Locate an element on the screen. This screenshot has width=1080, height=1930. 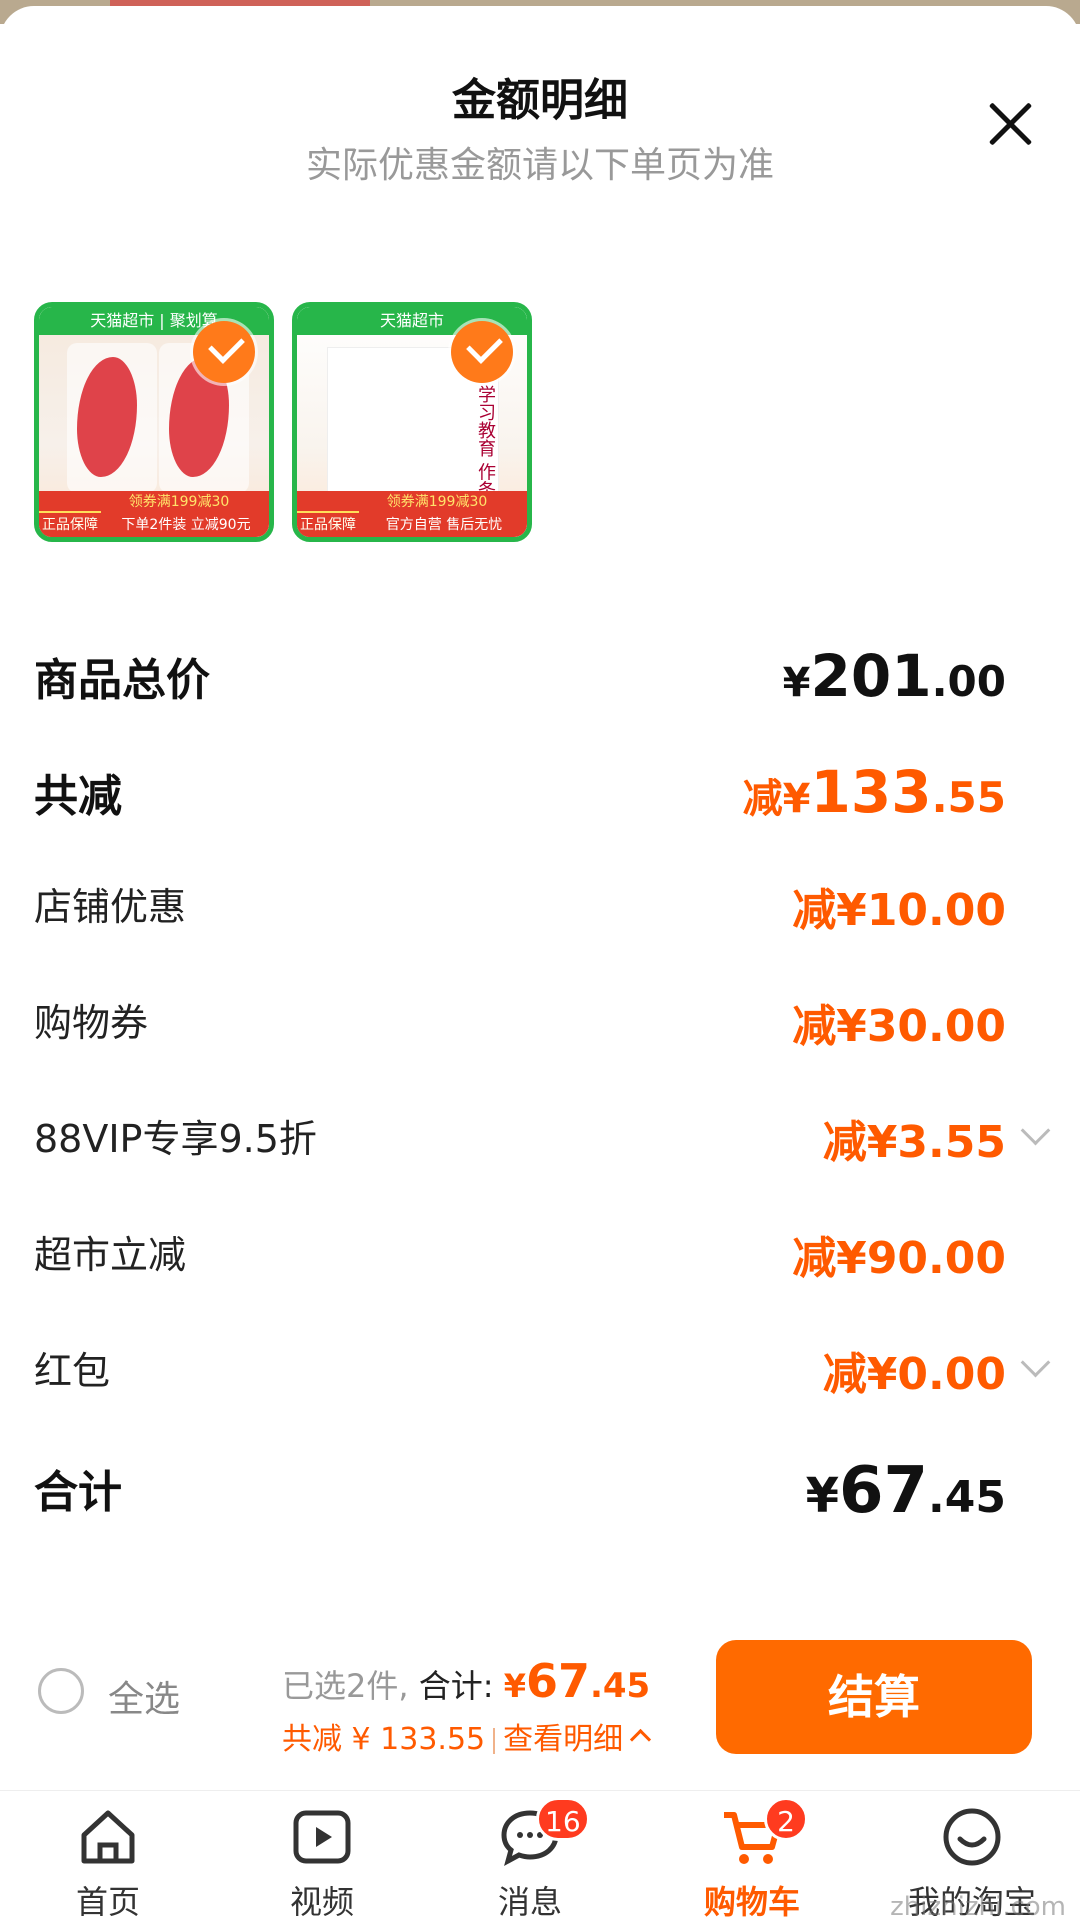
view-detail-link: 查看明细 is located at coordinates (563, 1739).